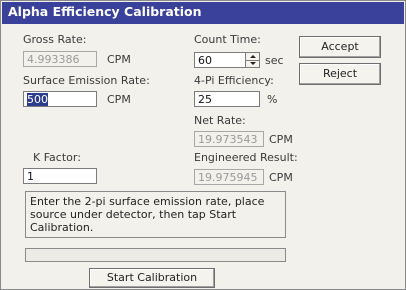  Describe the element at coordinates (272, 99) in the screenshot. I see `efficiency-unit: %` at that location.